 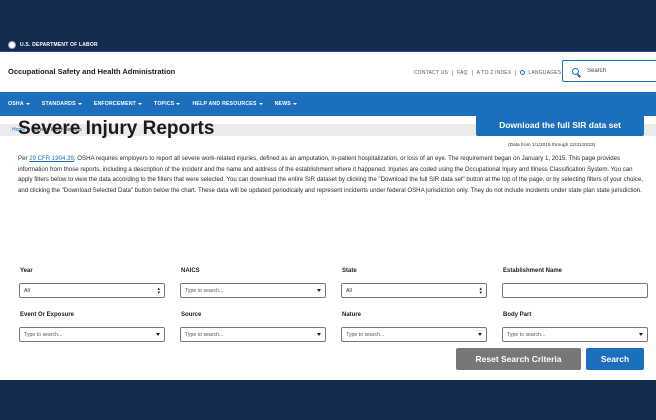 I want to click on source-label: Source, so click(x=191, y=315).